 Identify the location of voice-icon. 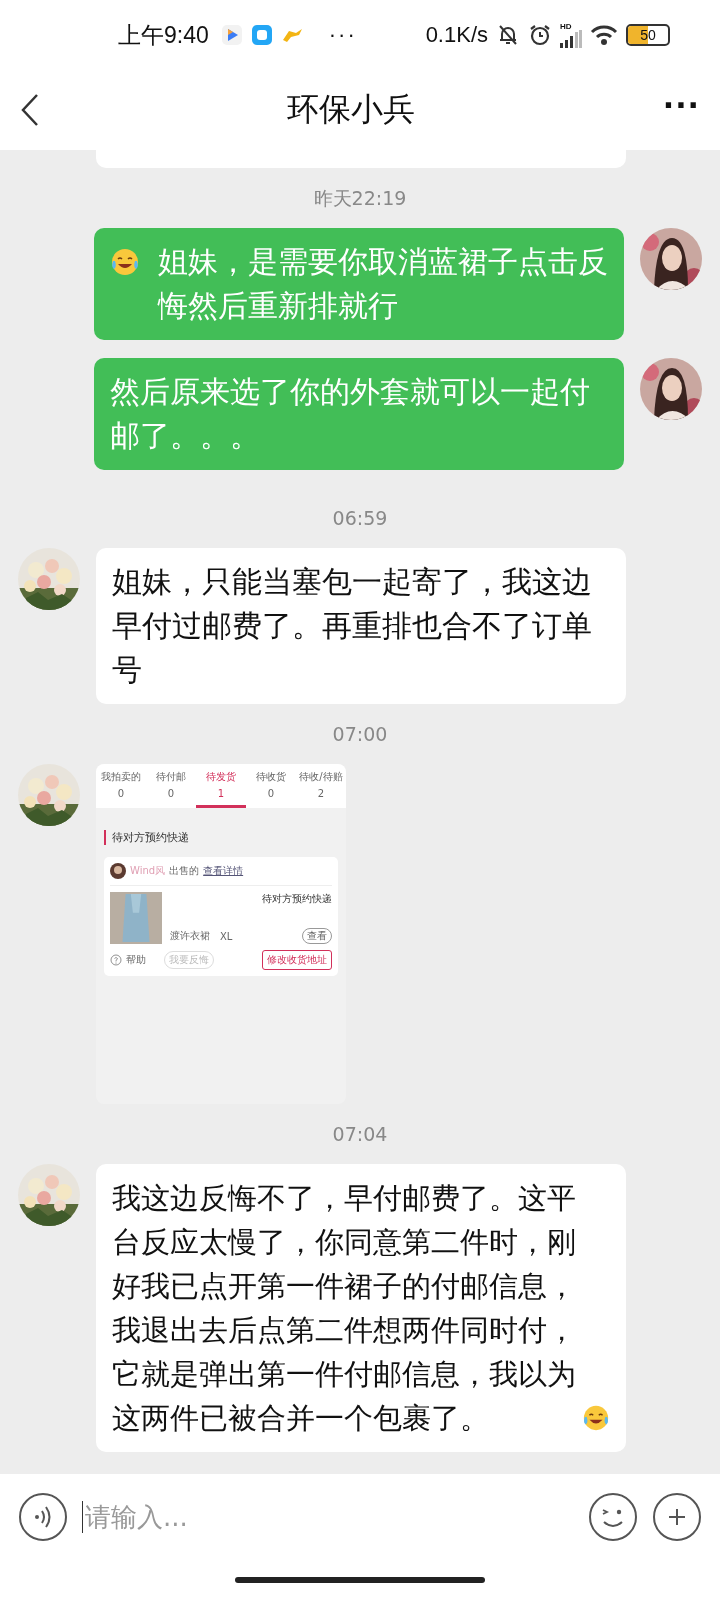
(43, 1517).